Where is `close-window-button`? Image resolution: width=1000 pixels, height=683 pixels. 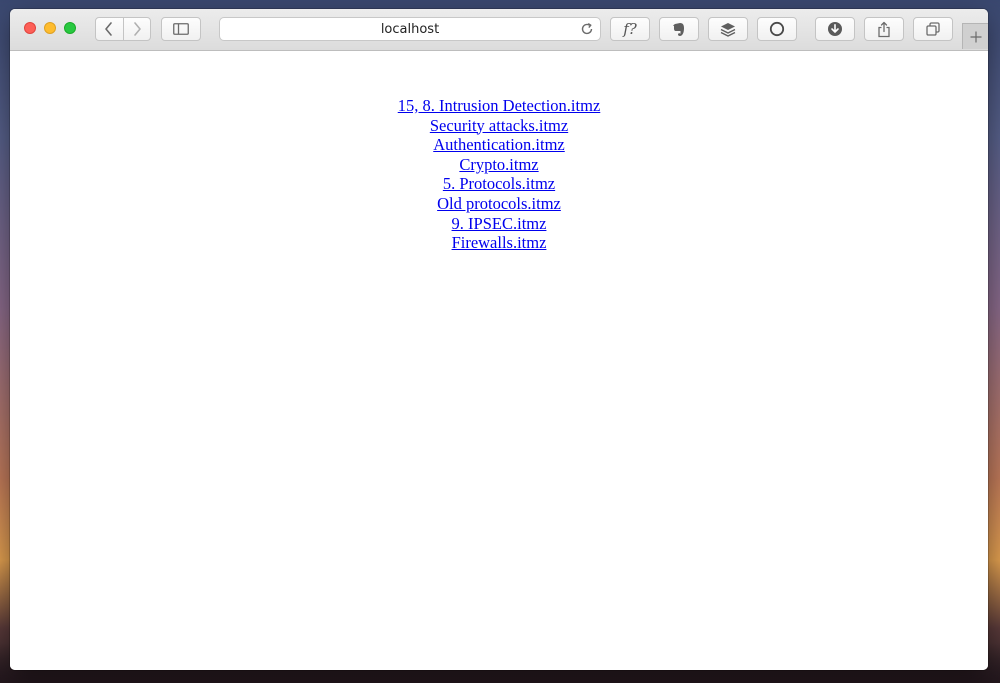
close-window-button is located at coordinates (30, 28).